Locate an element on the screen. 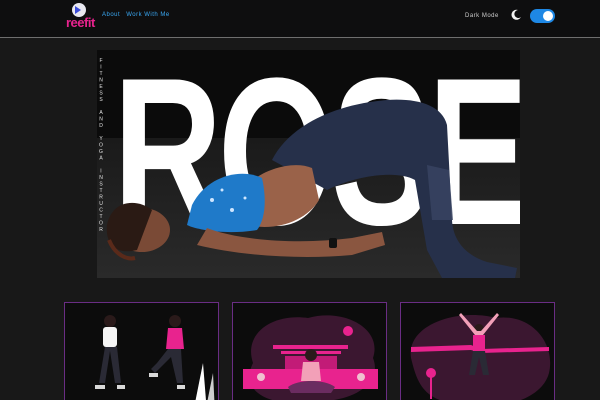 This screenshot has height=400, width=600. finish-line-runner-illustration is located at coordinates (480, 356).